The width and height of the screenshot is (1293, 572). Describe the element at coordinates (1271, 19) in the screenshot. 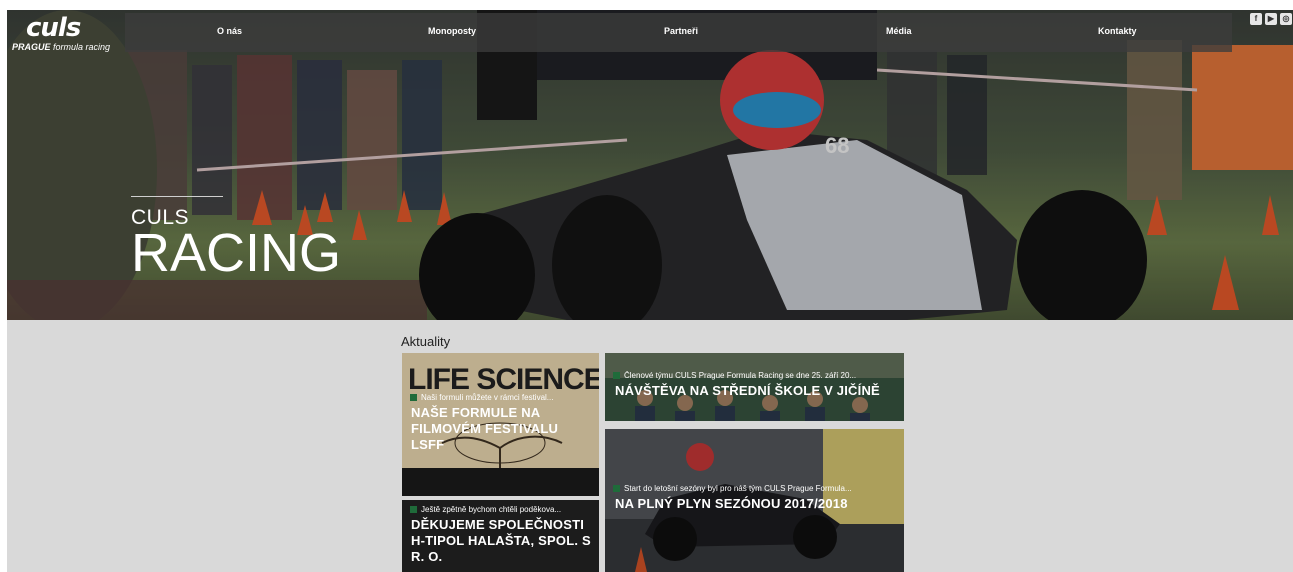

I see `youtube-icon: ▶` at that location.